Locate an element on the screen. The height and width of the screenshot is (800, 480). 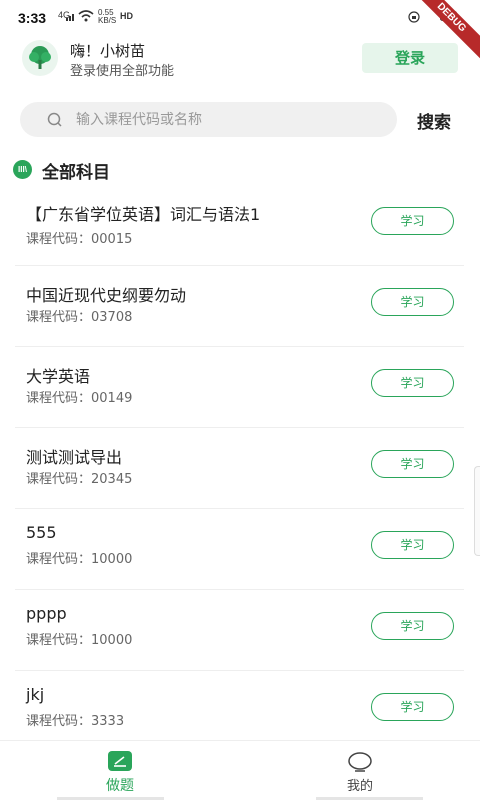
rotation-lock-icon is located at coordinates (414, 17).